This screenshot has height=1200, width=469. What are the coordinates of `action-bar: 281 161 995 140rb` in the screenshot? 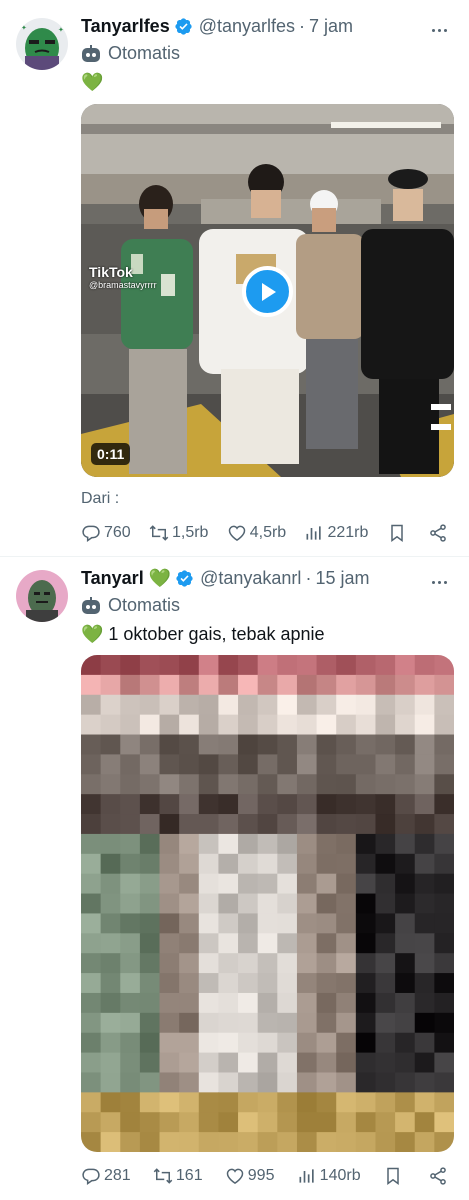 It's located at (266, 1176).